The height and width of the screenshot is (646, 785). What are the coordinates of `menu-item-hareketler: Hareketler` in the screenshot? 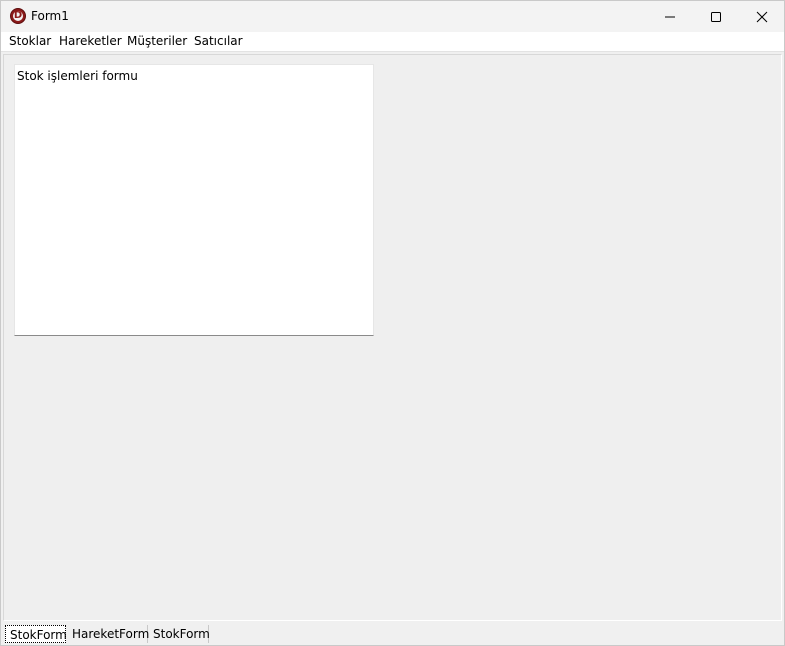 It's located at (90, 41).